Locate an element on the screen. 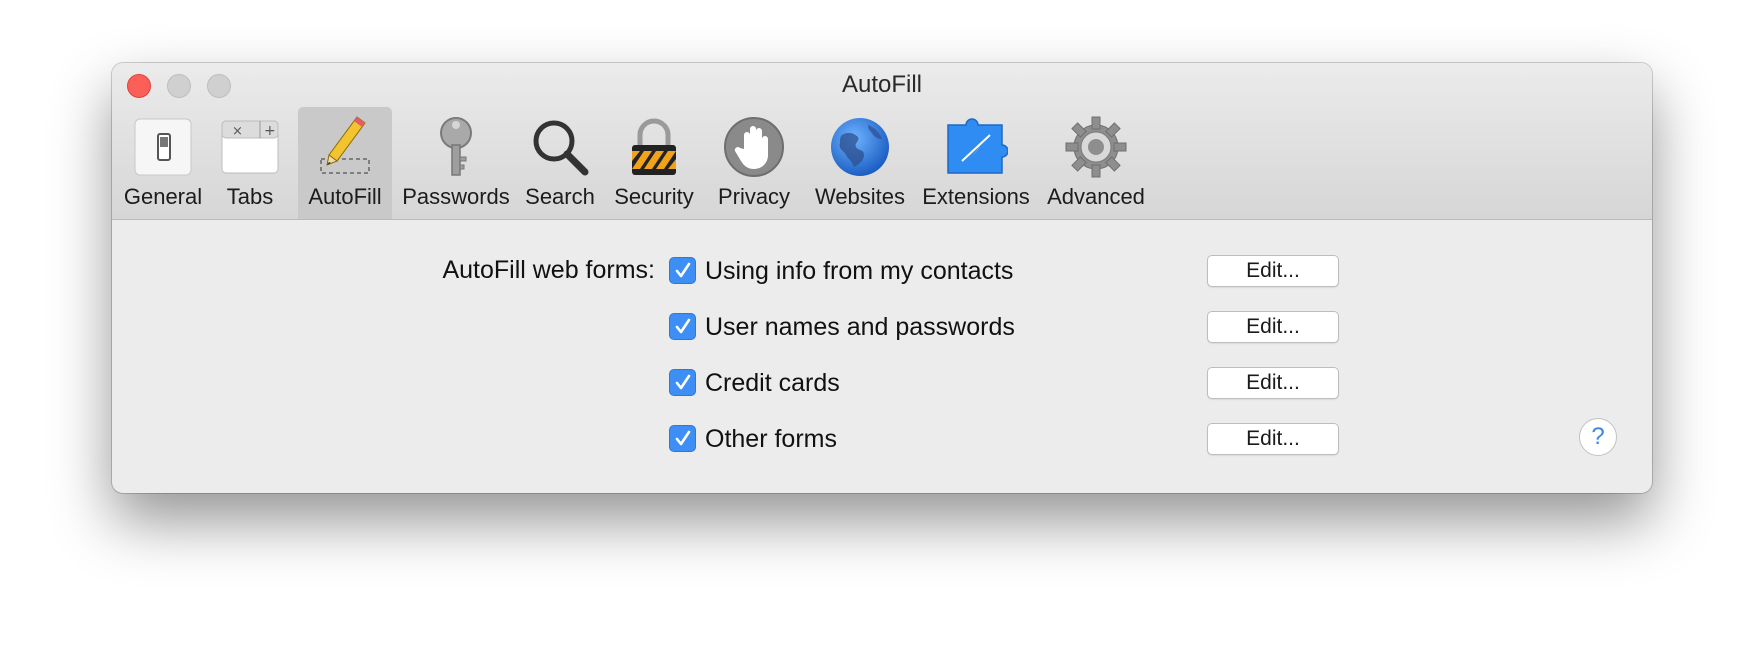 The image size is (1764, 654). toolbar-item-advanced: Advanced is located at coordinates (1096, 163).